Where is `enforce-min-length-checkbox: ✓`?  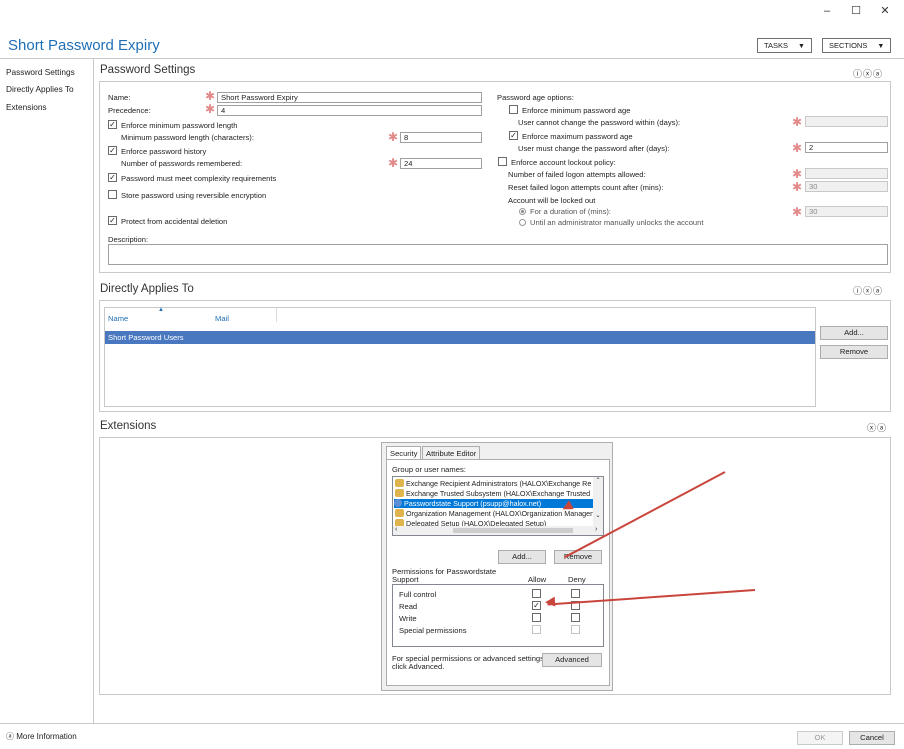
enforce-min-length-checkbox: ✓ is located at coordinates (112, 124).